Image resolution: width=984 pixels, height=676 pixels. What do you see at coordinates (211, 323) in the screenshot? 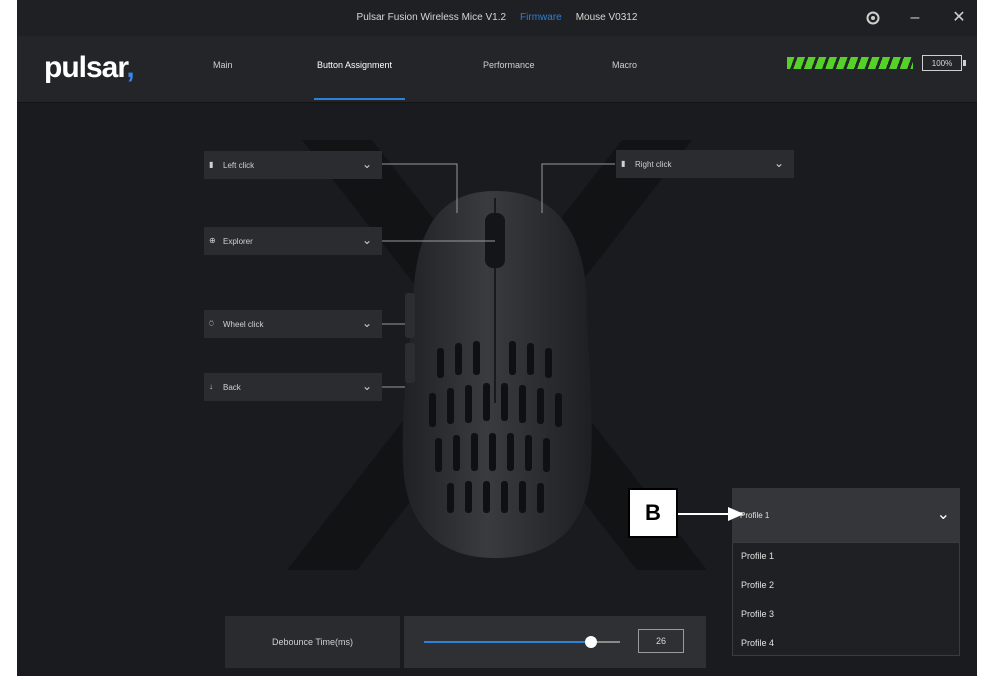
I see `wheel-icon: ⍥` at bounding box center [211, 323].